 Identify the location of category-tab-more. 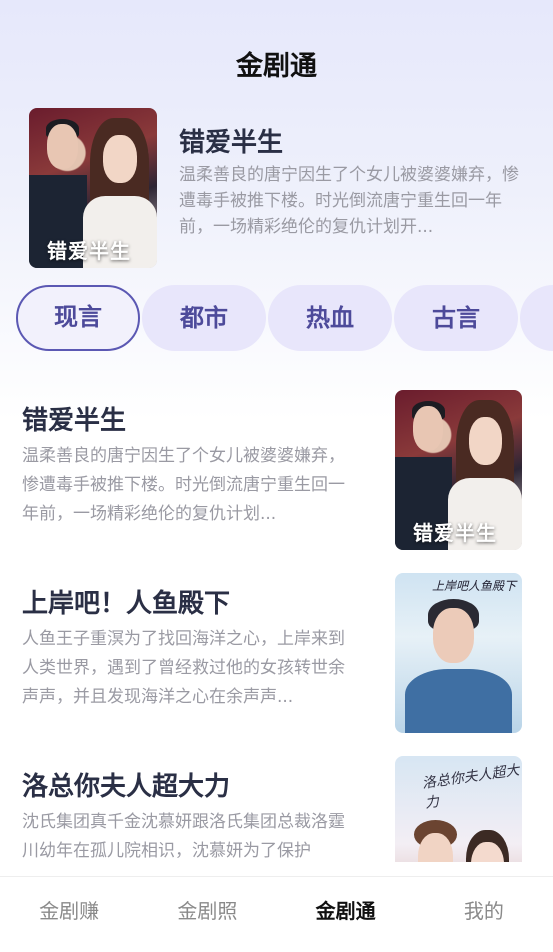
(536, 318).